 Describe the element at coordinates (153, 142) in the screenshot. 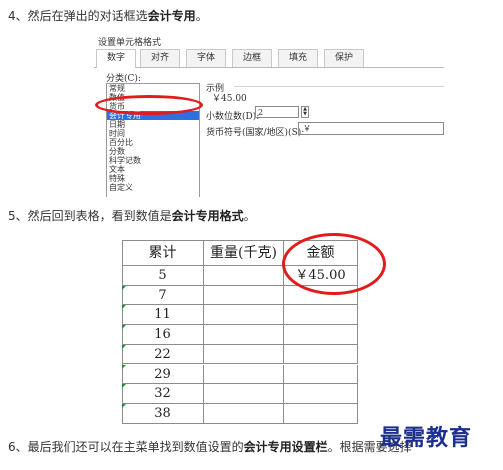

I see `category-item: 百分比` at that location.